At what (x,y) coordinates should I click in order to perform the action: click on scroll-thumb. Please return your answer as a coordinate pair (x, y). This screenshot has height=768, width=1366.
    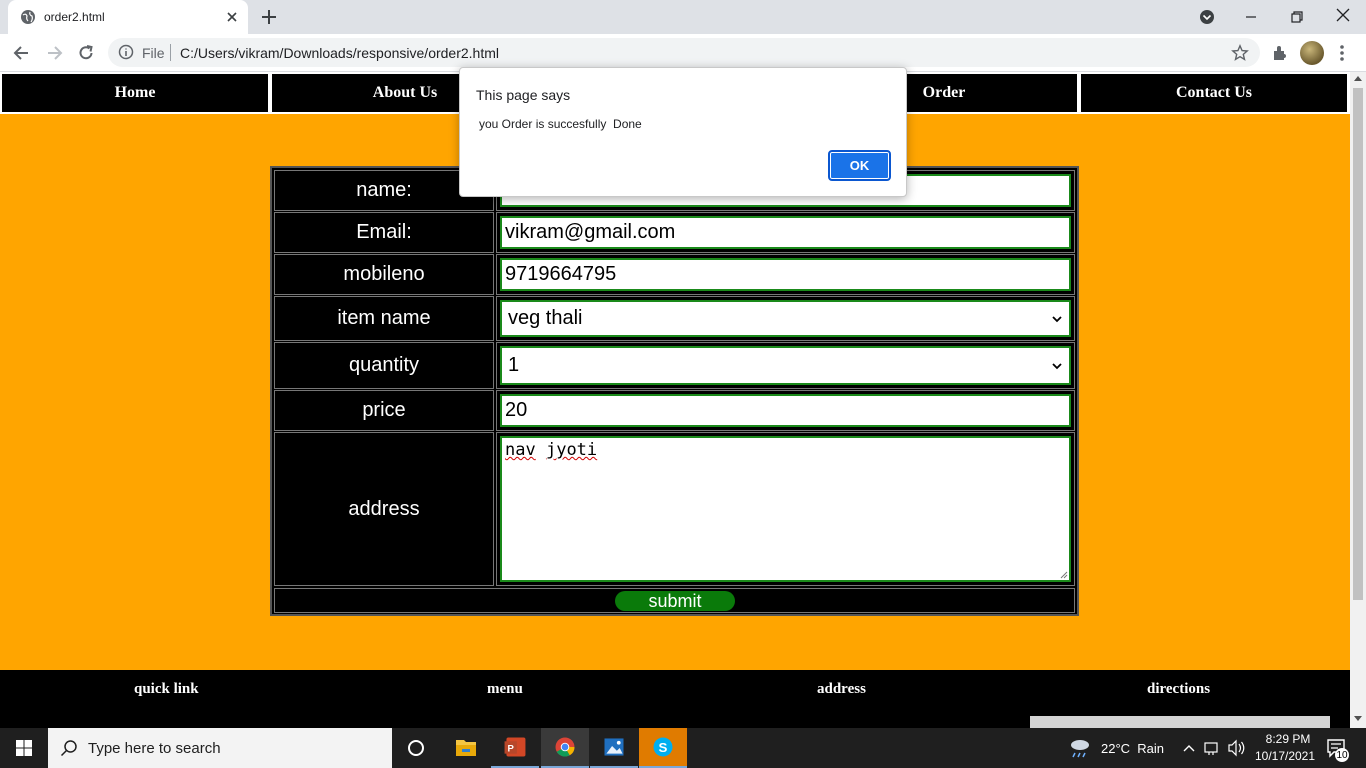
    Looking at the image, I should click on (1358, 344).